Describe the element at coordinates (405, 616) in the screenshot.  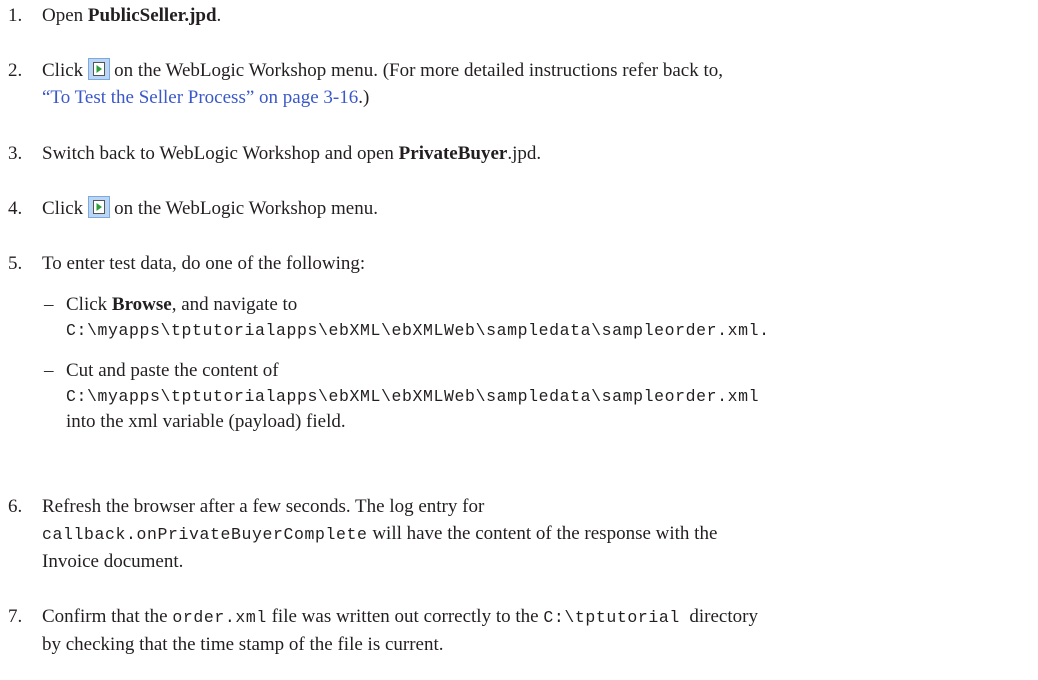
I see `step-text-mid: file was written out correctly to the` at that location.